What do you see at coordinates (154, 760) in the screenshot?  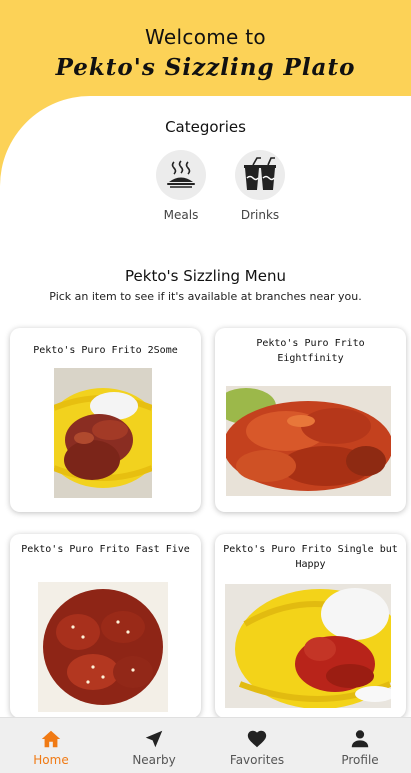 I see `nav-label: Nearby` at bounding box center [154, 760].